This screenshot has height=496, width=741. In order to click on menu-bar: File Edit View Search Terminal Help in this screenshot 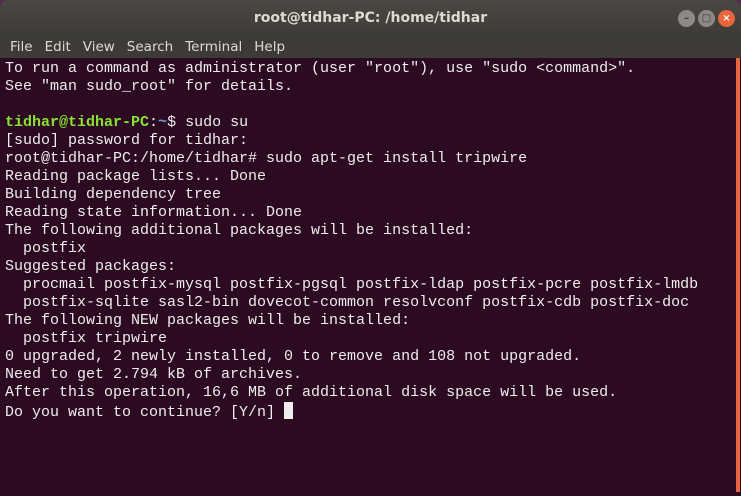, I will do `click(370, 47)`.